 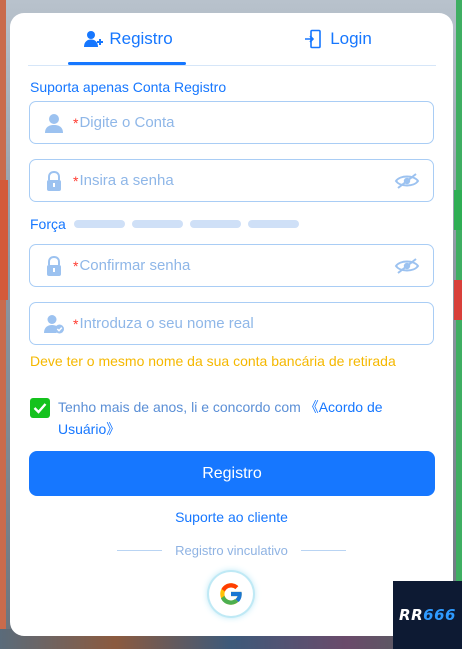 I want to click on tab-login-label: Login, so click(x=351, y=38).